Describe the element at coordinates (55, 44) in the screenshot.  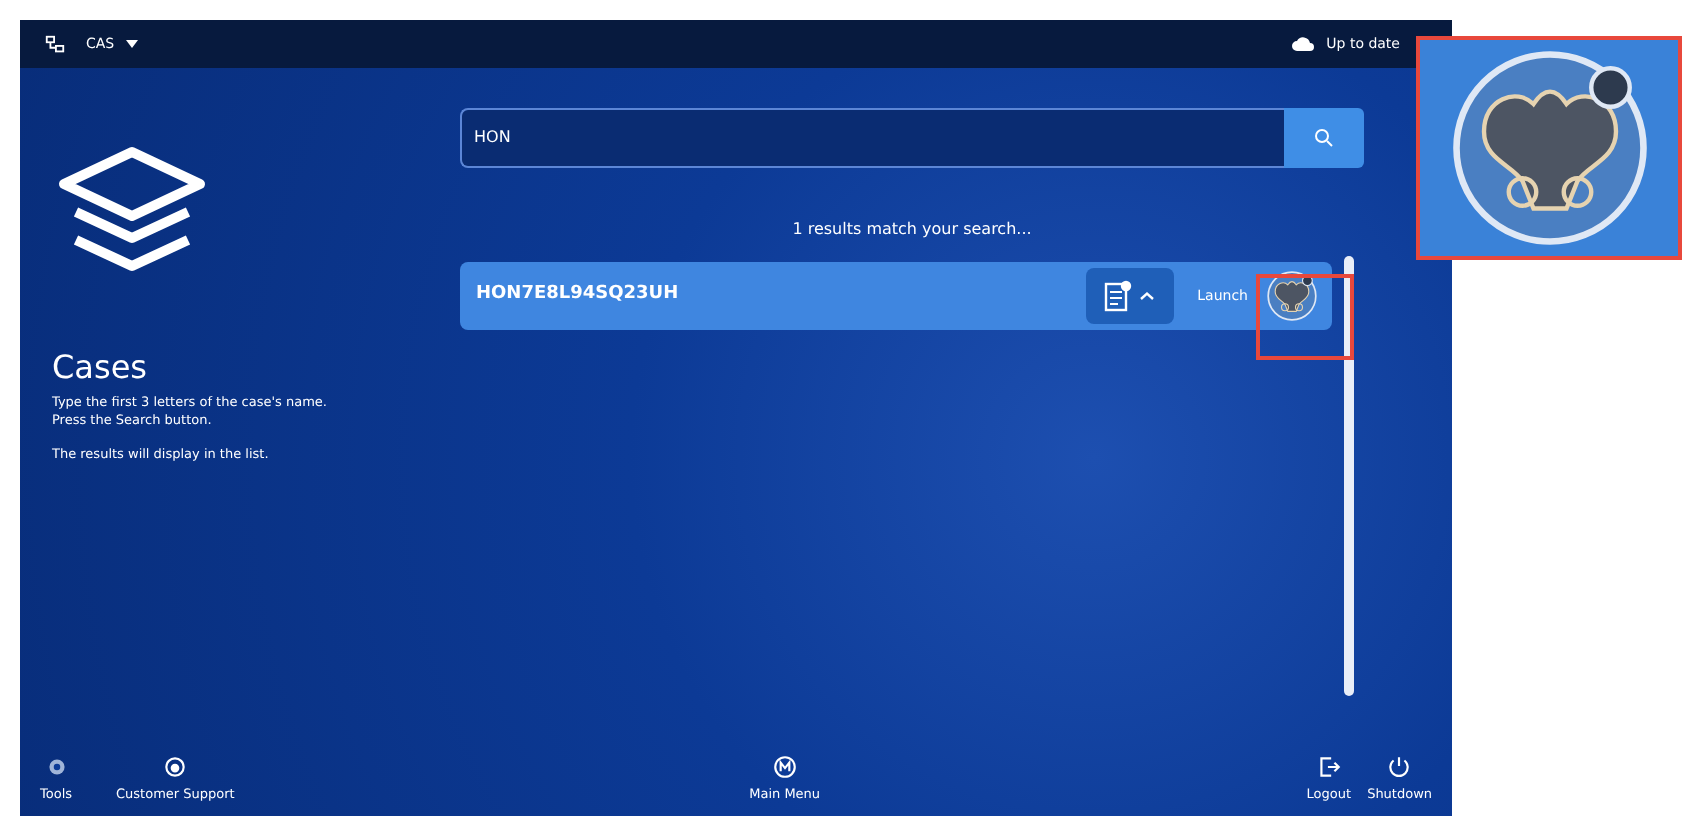
I see `network-icon` at that location.